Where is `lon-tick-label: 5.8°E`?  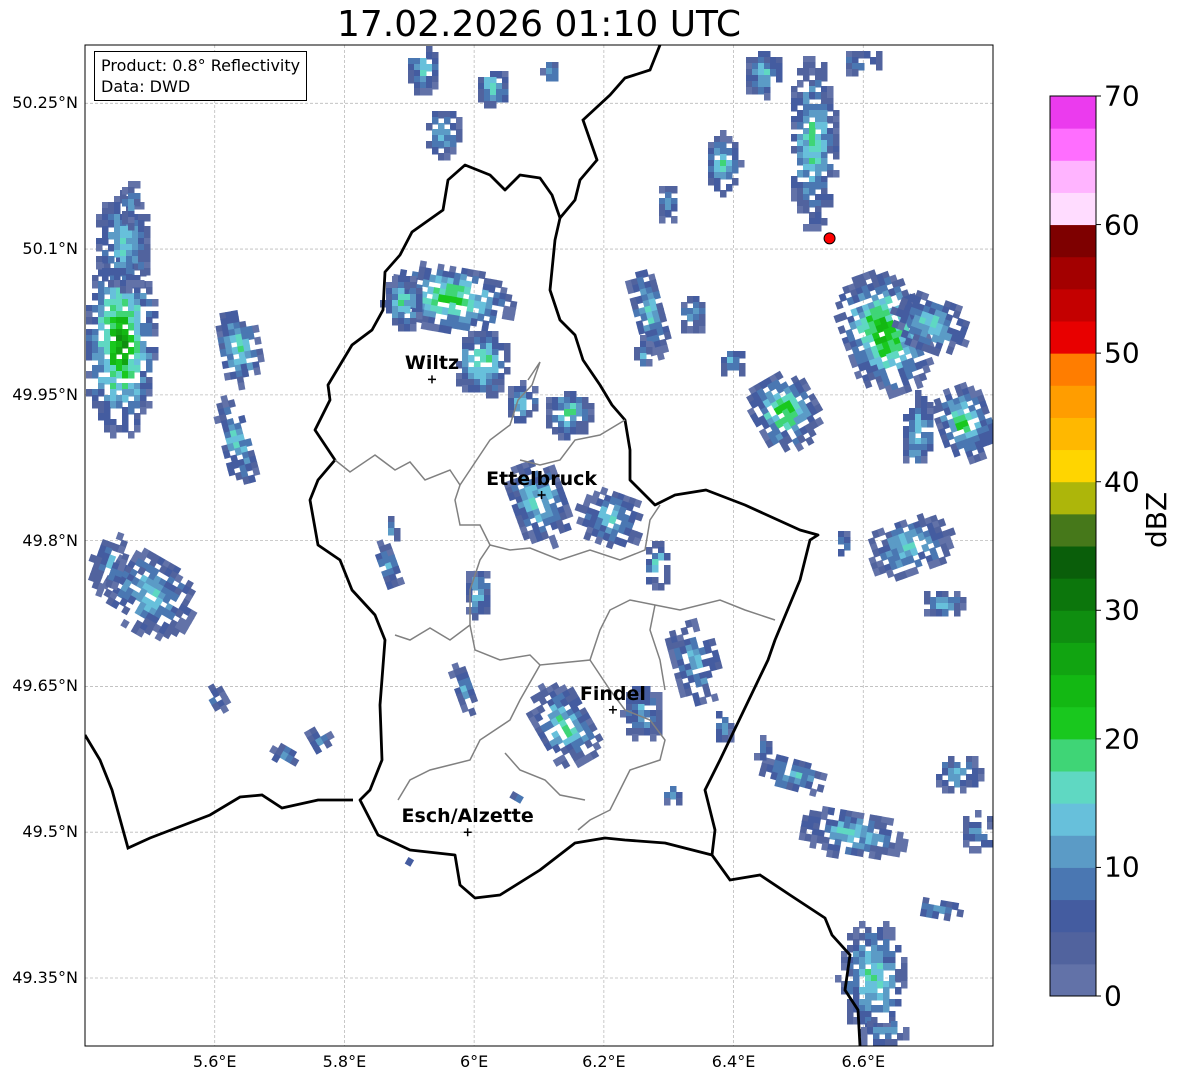
lon-tick-label: 5.8°E is located at coordinates (344, 1061).